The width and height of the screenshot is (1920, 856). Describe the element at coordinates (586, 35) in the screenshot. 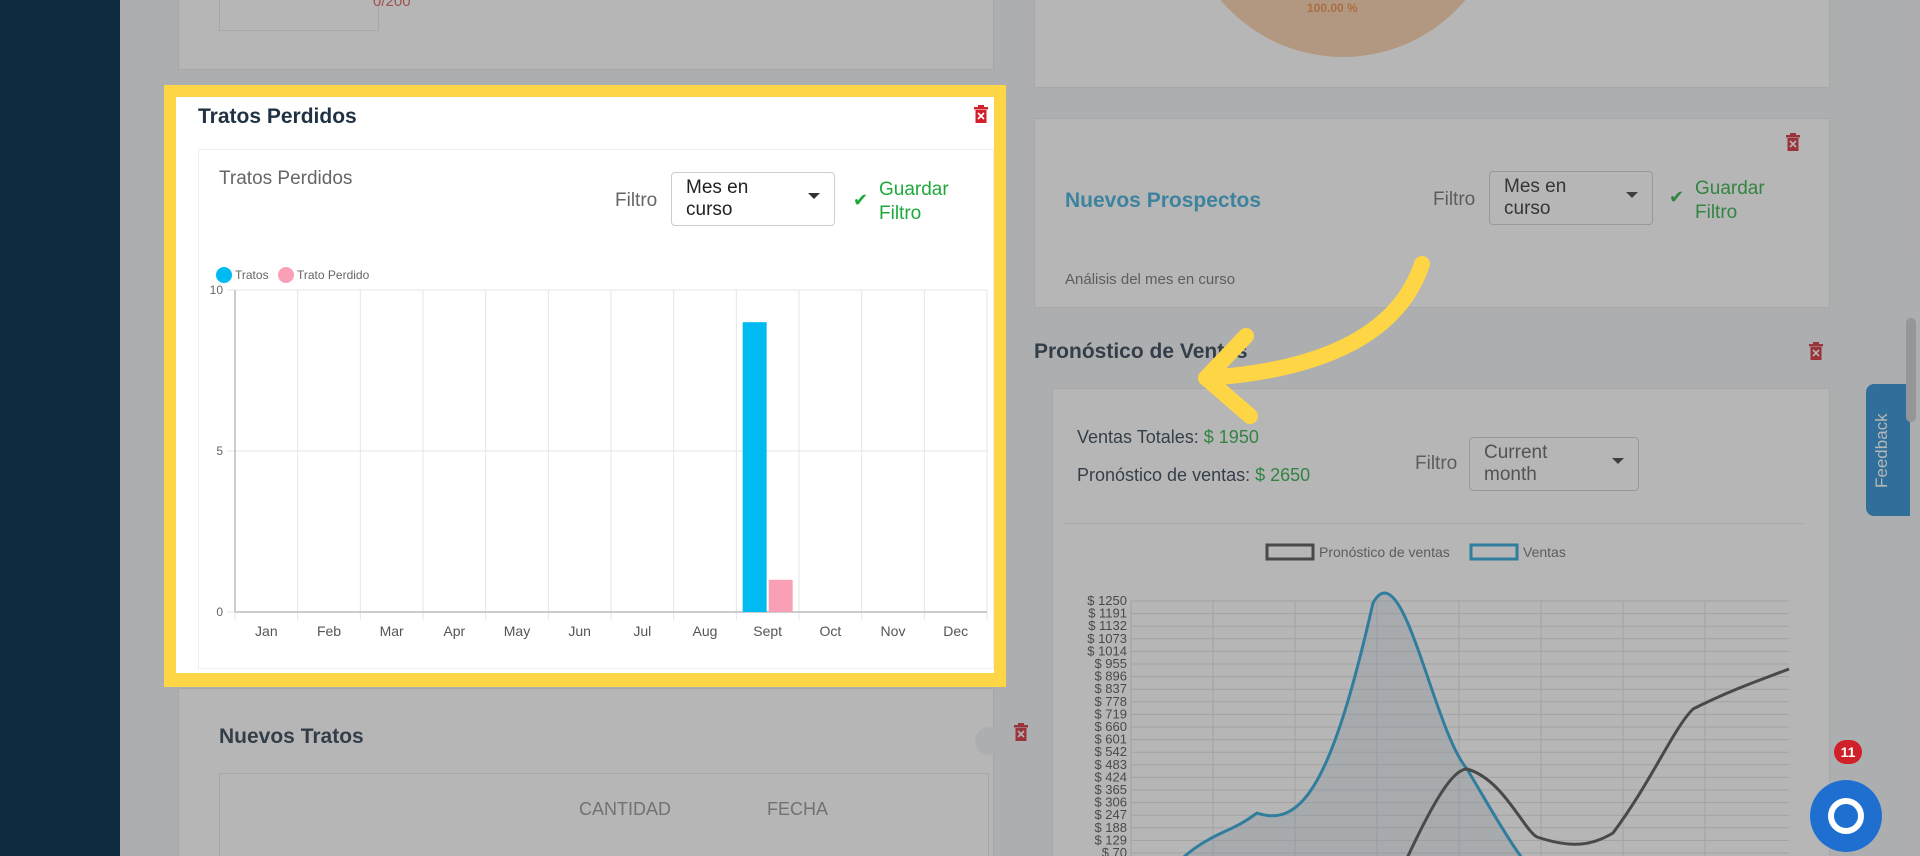

I see `top-left-card: 0/200` at that location.